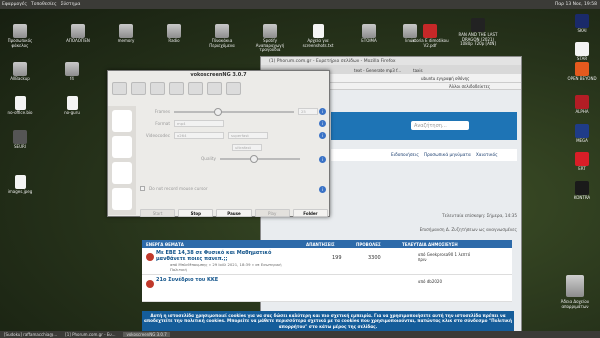 This screenshot has height=338, width=600. What do you see at coordinates (196, 213) in the screenshot?
I see `stop-button: Stop` at bounding box center [196, 213].